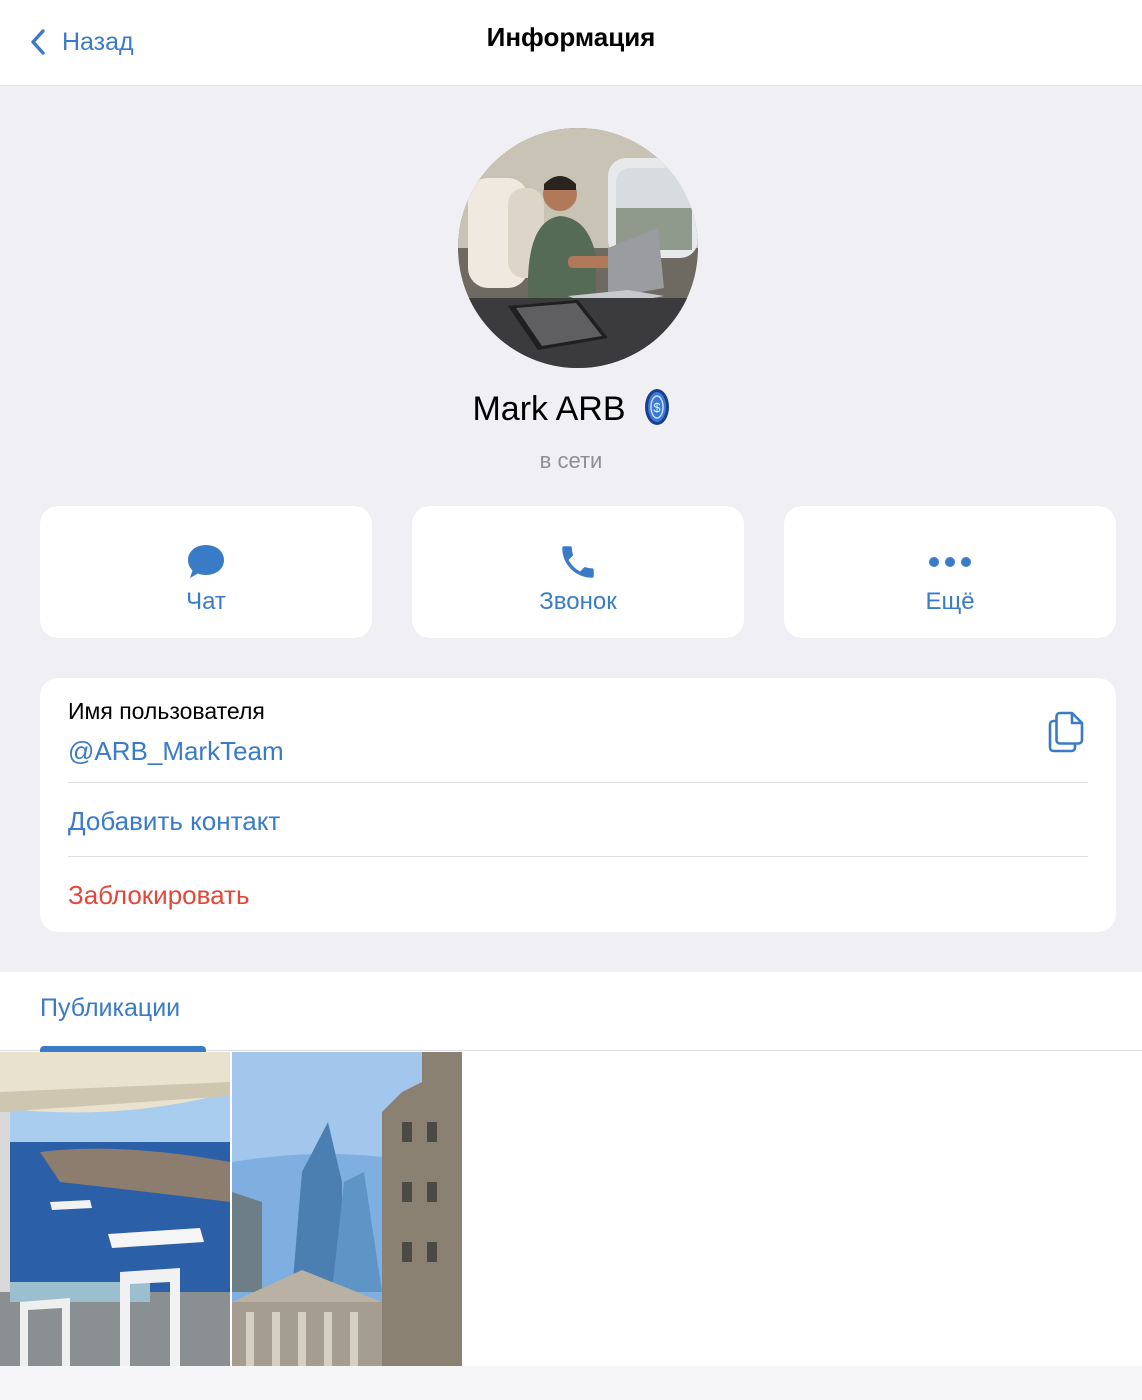  Describe the element at coordinates (159, 895) in the screenshot. I see `block-button: Заблокировать` at that location.